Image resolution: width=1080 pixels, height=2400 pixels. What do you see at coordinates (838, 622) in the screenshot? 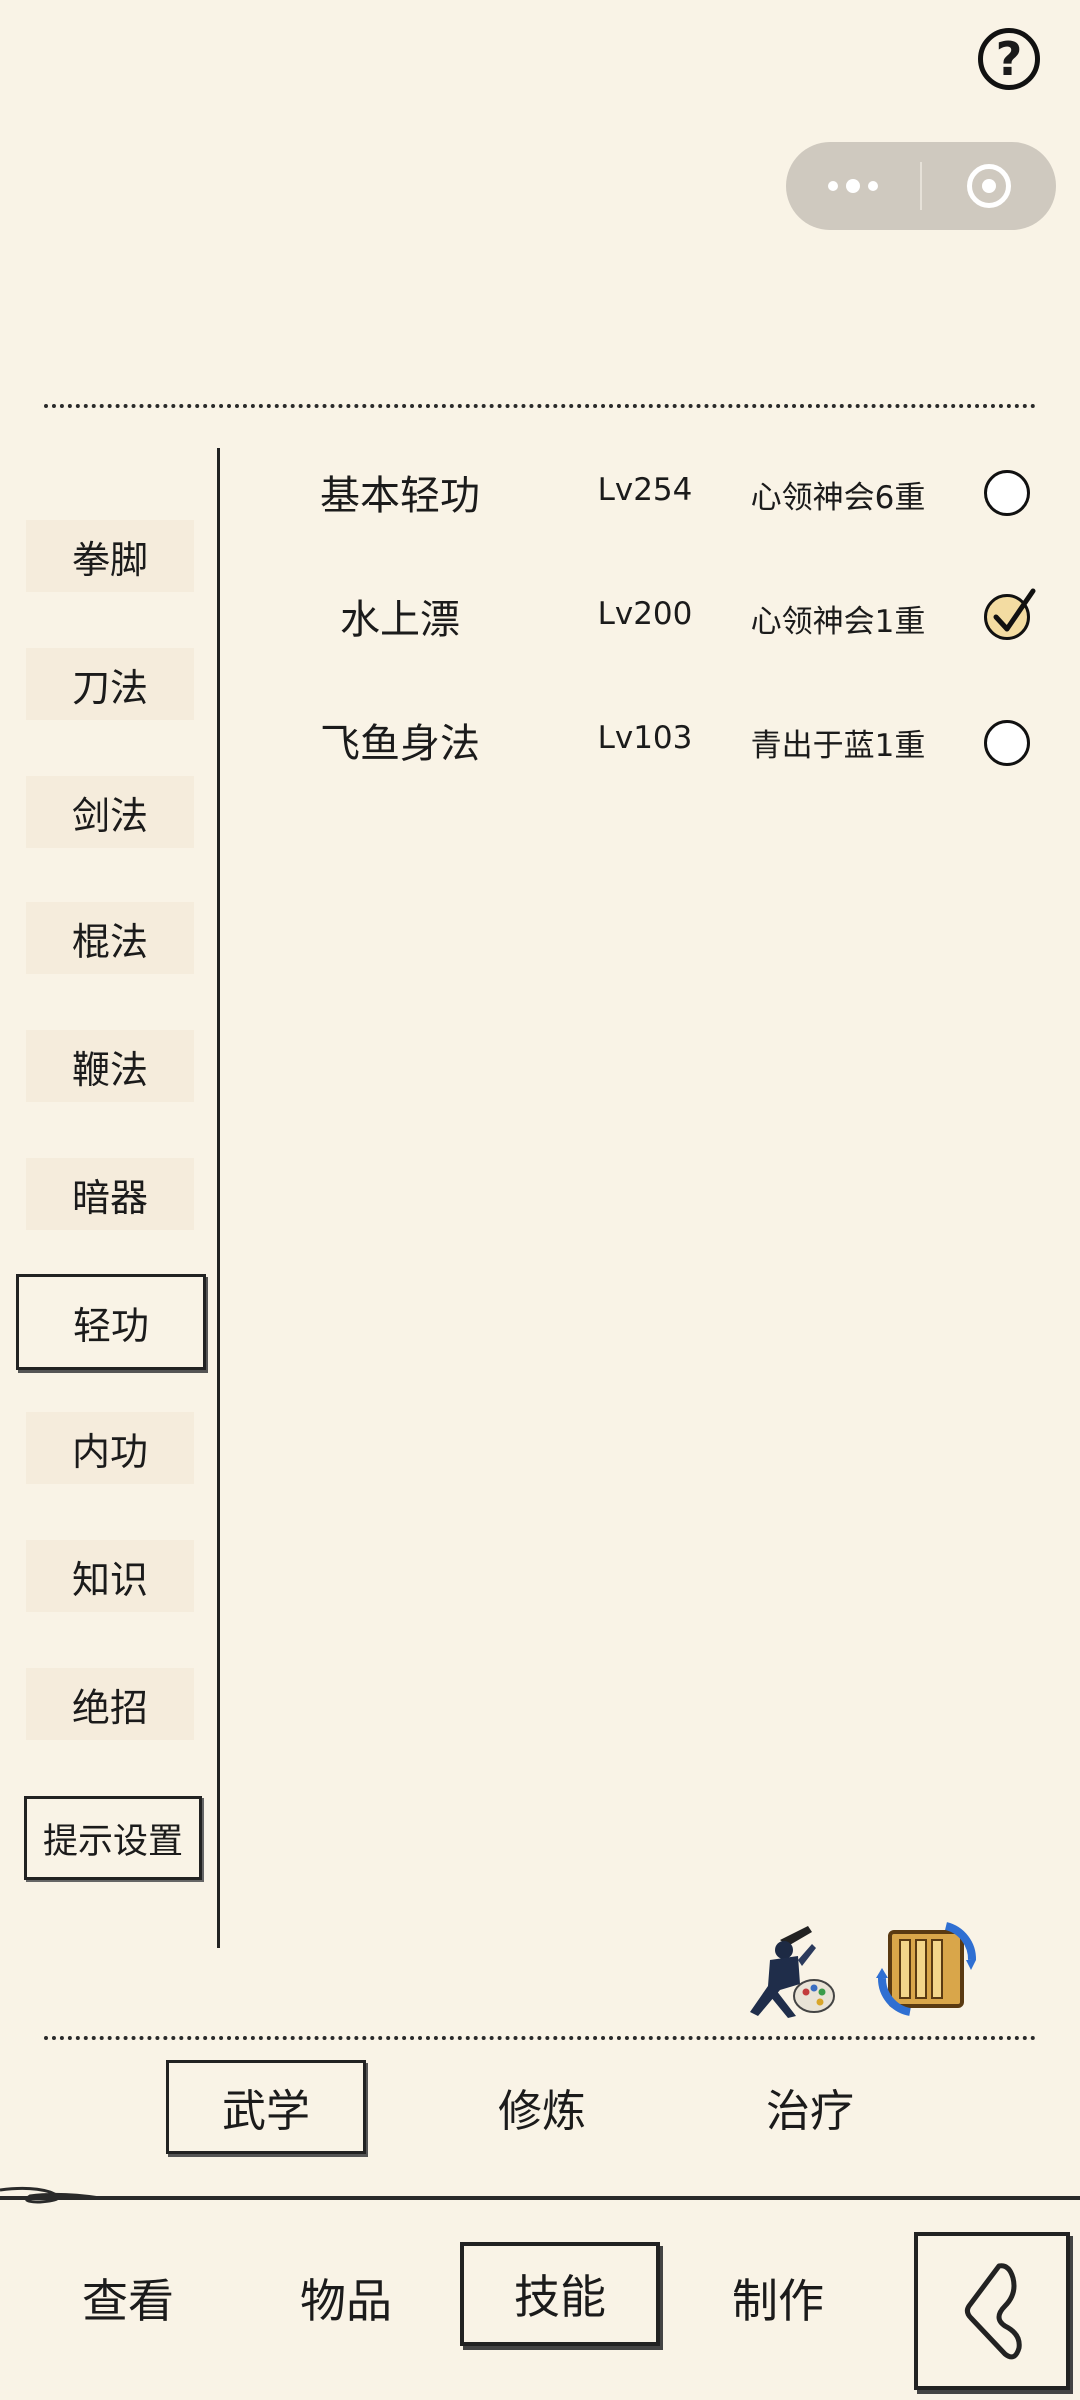
I see `skill-stage: 心领神会1重` at bounding box center [838, 622].